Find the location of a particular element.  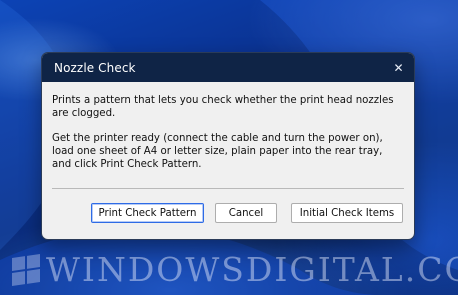

close-button: ✕ is located at coordinates (398, 67).